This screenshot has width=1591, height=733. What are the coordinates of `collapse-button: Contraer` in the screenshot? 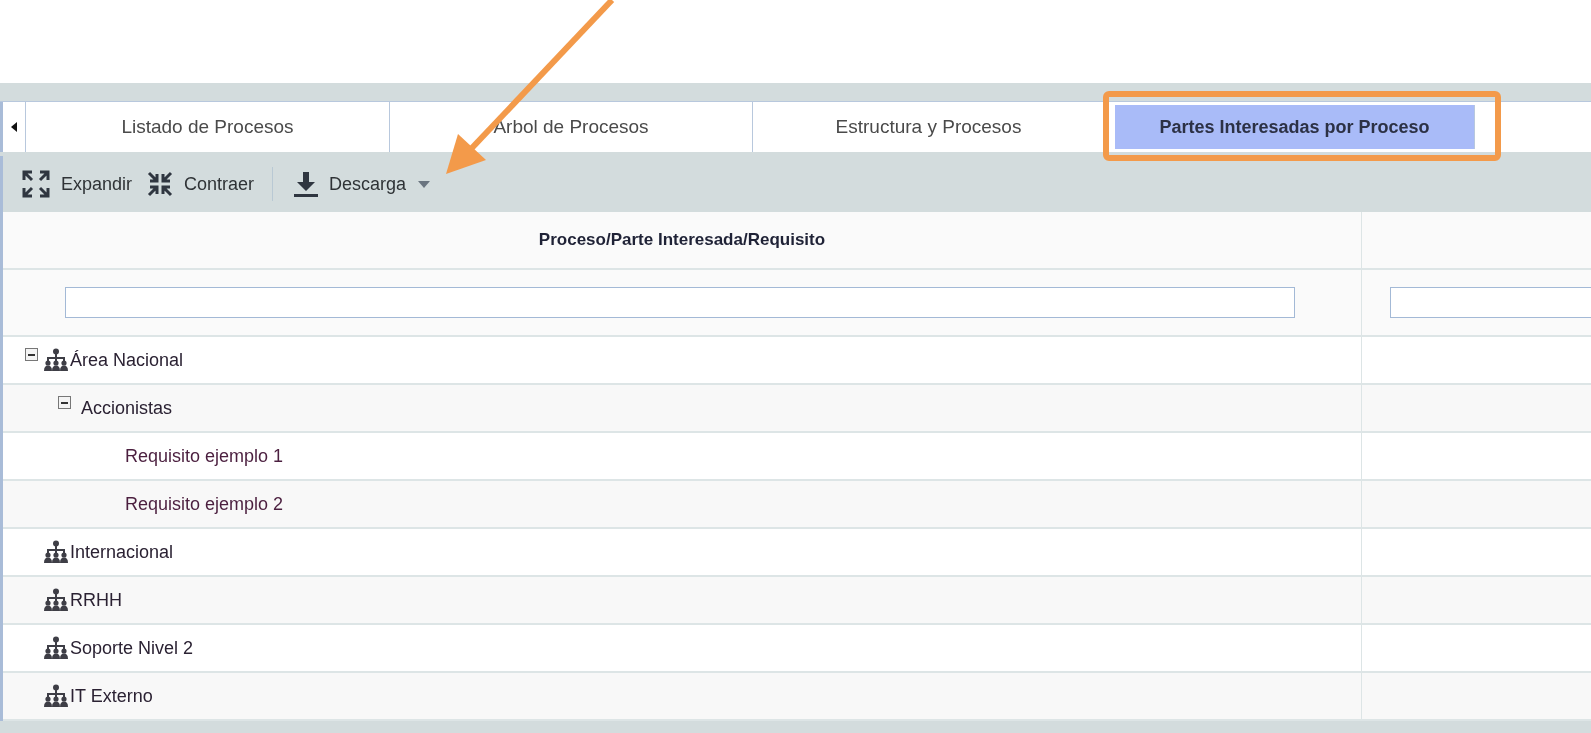 It's located at (203, 184).